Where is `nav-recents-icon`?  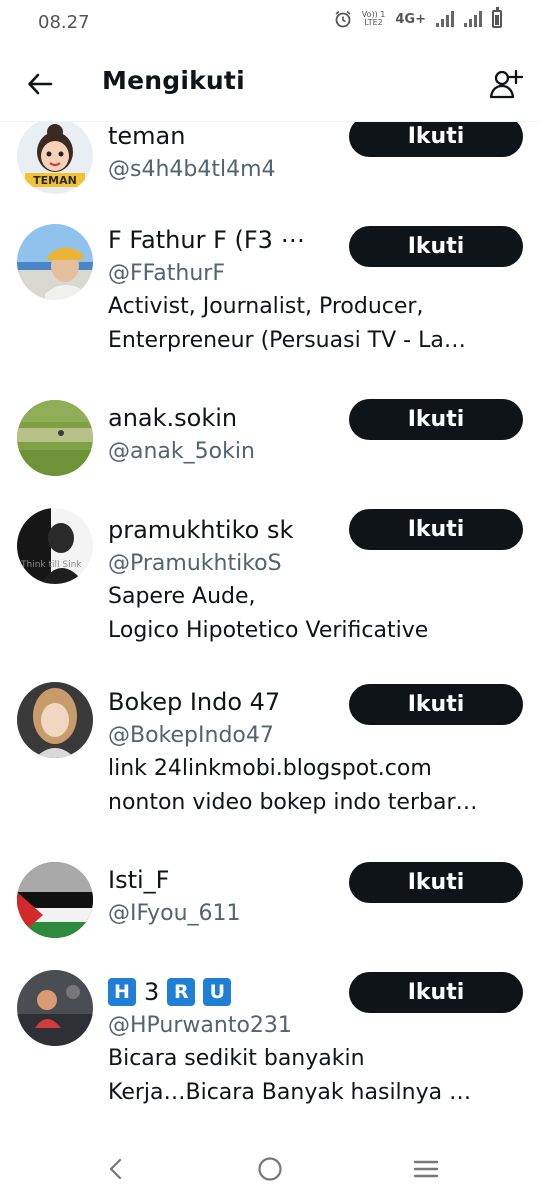
nav-recents-icon is located at coordinates (426, 1169).